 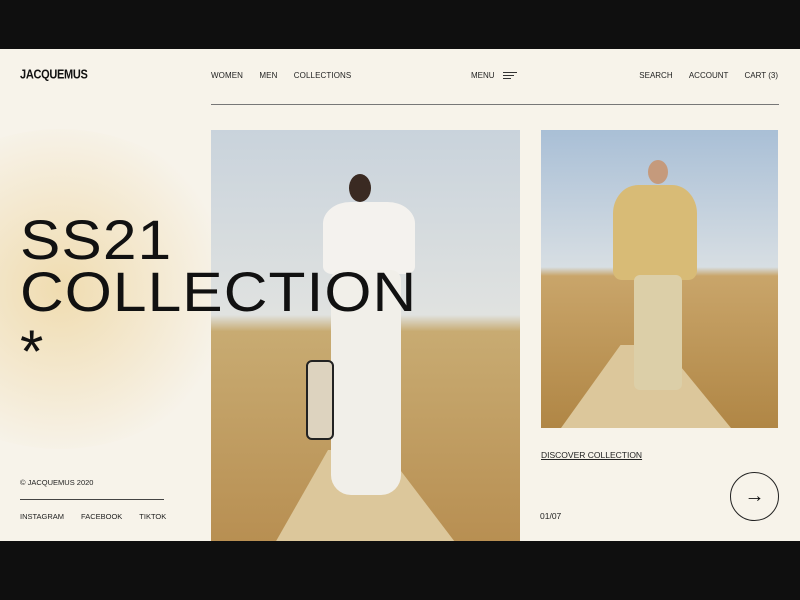 What do you see at coordinates (659, 279) in the screenshot?
I see `hero-image-man` at bounding box center [659, 279].